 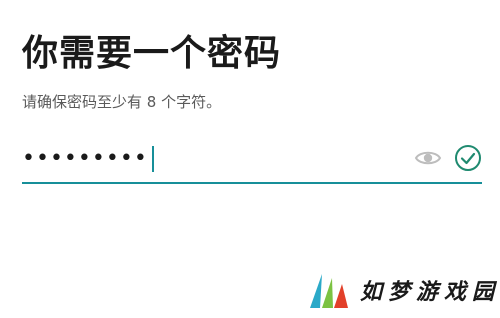 I want to click on password-input-value: •••••••••, so click(x=88, y=159).